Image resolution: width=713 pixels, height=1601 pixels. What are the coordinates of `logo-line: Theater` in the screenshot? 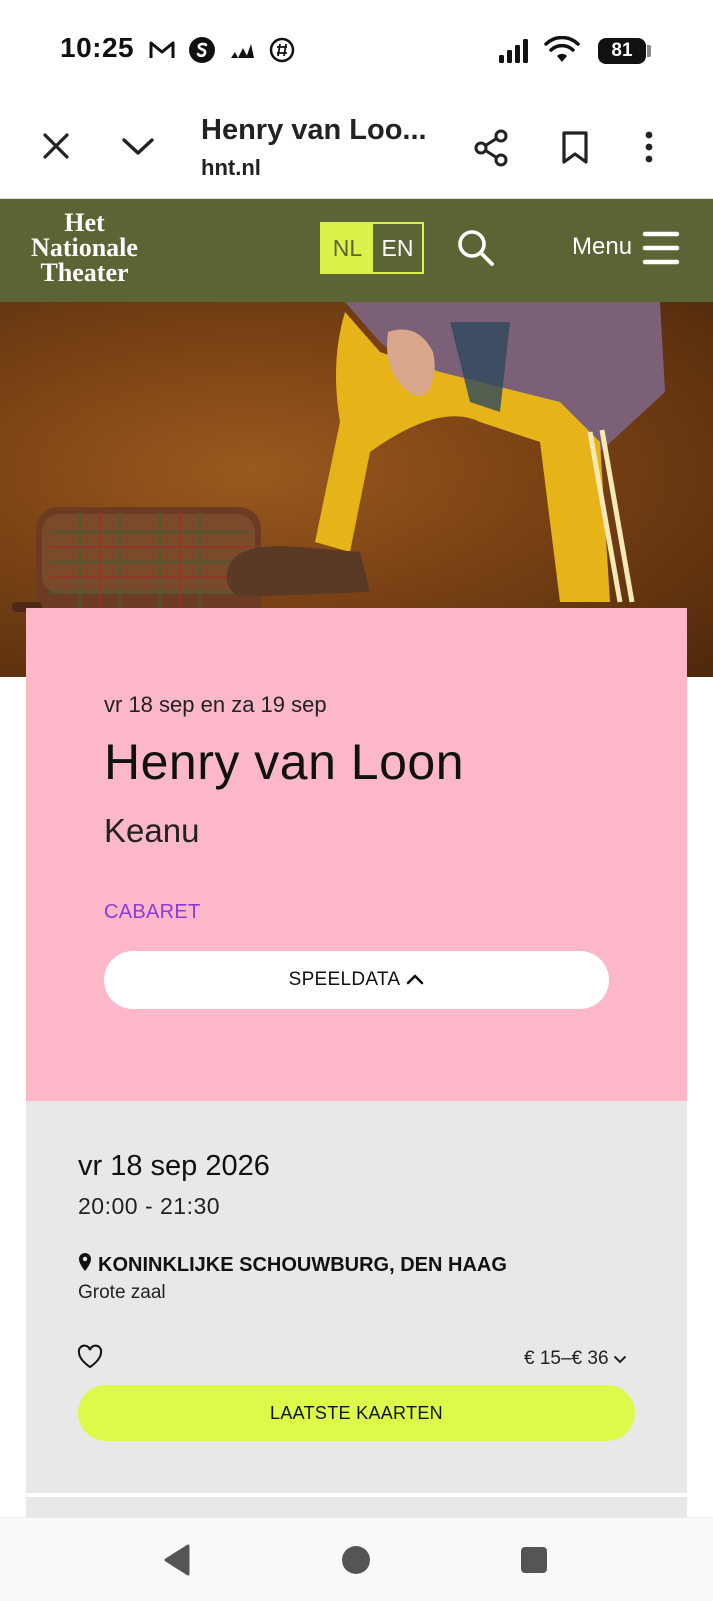 It's located at (84, 272).